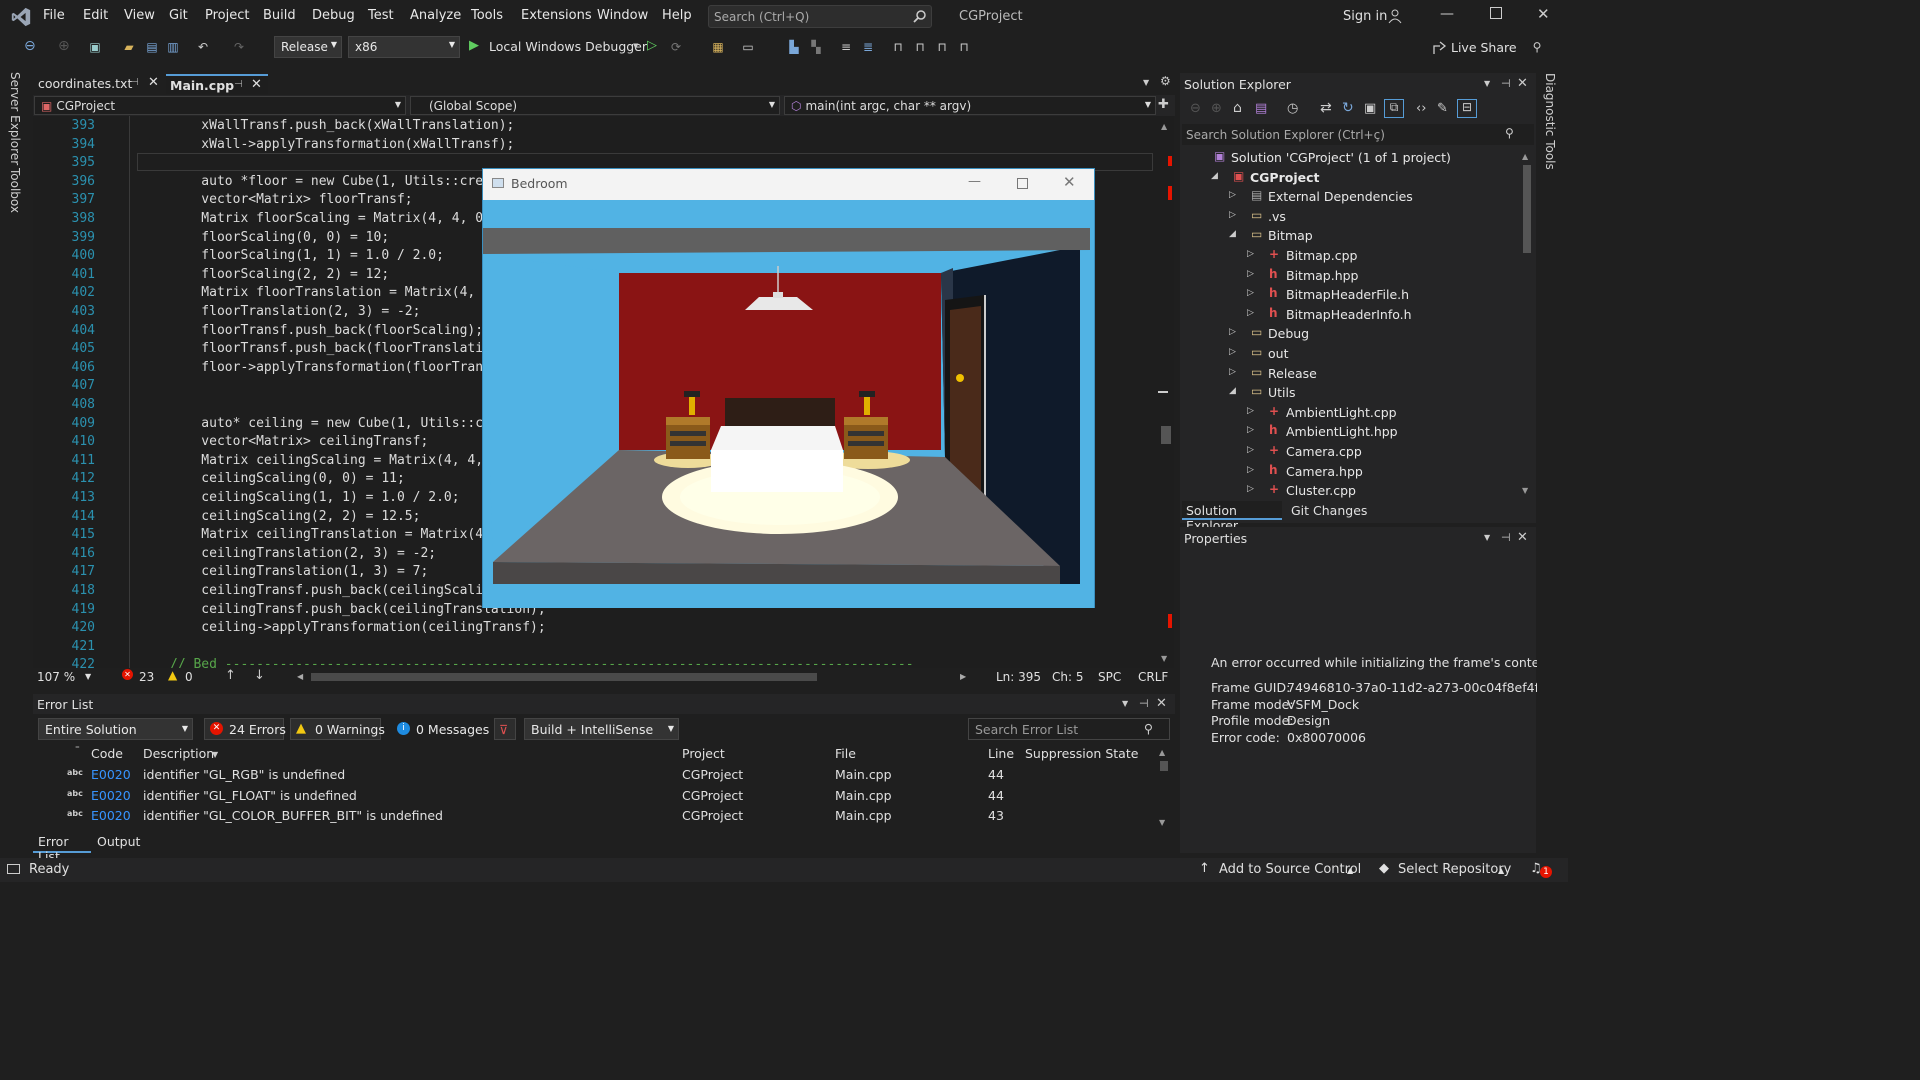 Image resolution: width=1920 pixels, height=1080 pixels. I want to click on sync-icon: ⇄, so click(1326, 108).